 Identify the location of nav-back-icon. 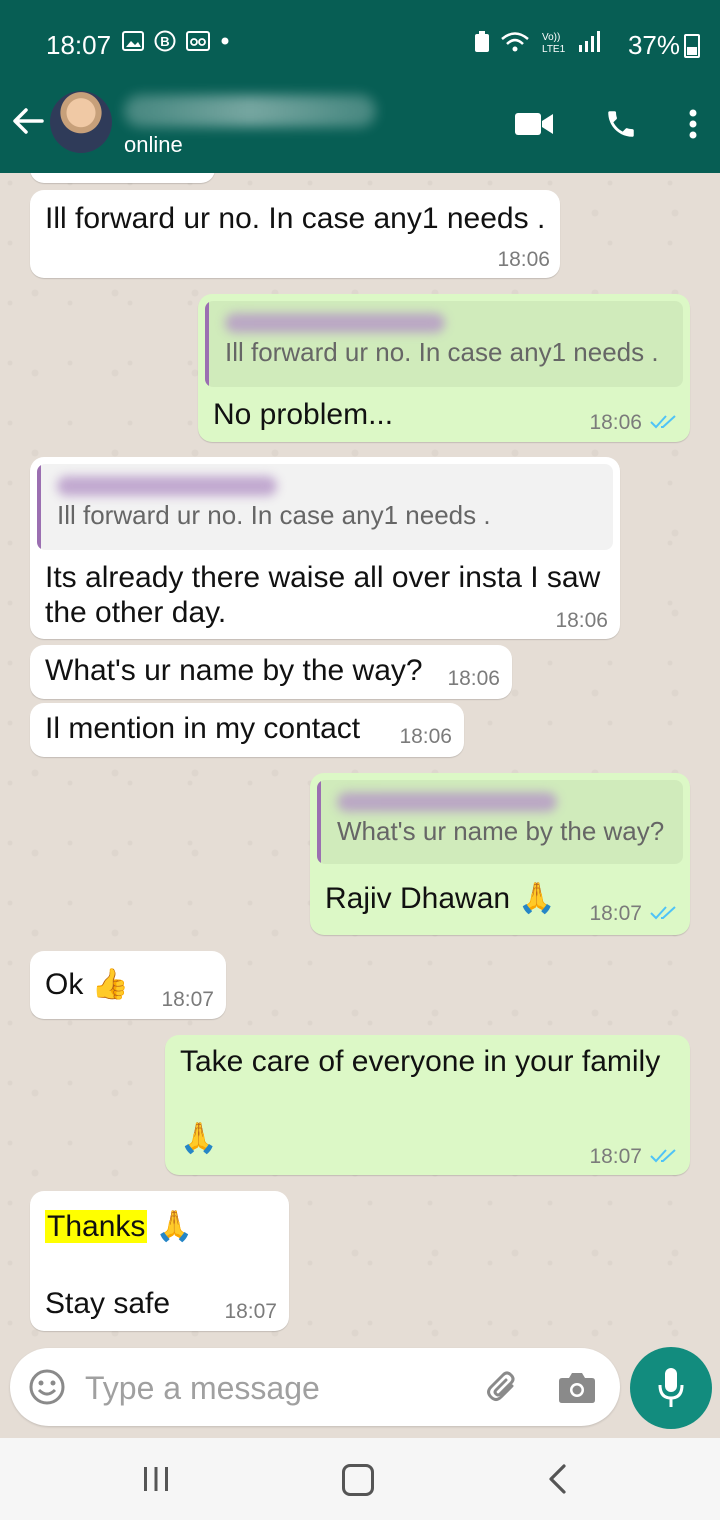
(557, 1479).